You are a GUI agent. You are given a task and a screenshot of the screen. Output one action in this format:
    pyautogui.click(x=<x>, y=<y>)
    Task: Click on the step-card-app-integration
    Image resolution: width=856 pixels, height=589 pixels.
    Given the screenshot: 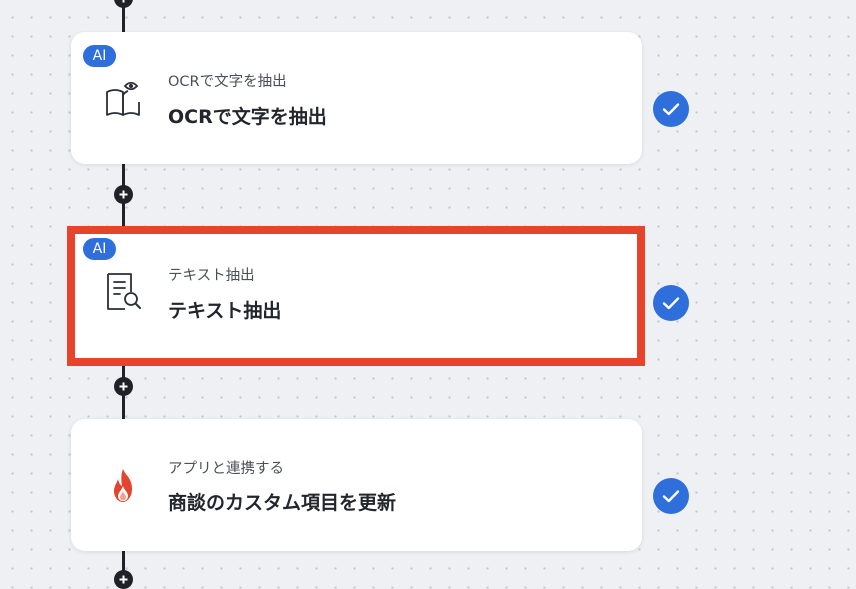 What is the action you would take?
    pyautogui.click(x=356, y=485)
    